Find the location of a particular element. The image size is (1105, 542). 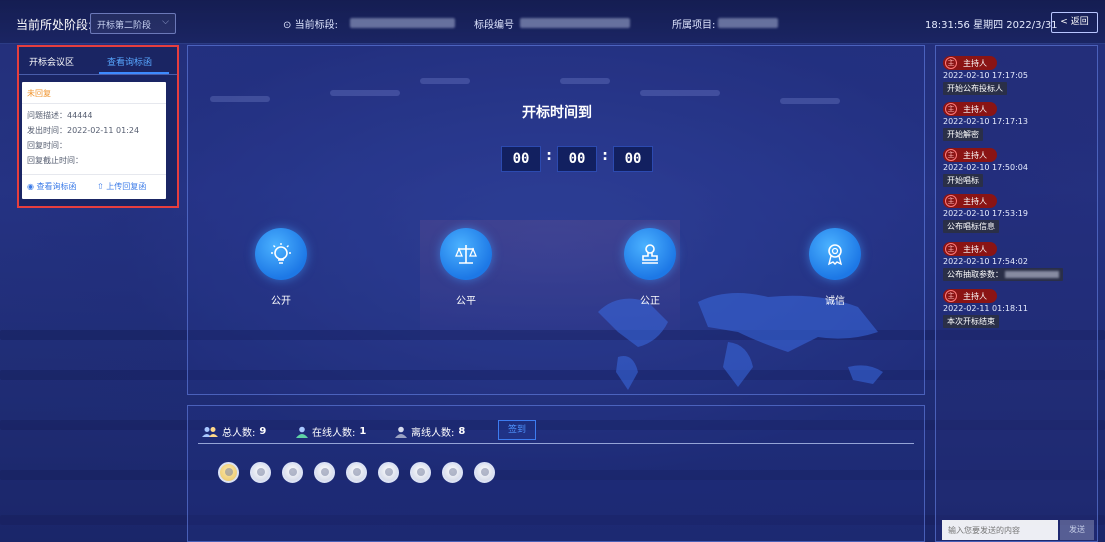

value-fairness: 公平 is located at coordinates (466, 267).